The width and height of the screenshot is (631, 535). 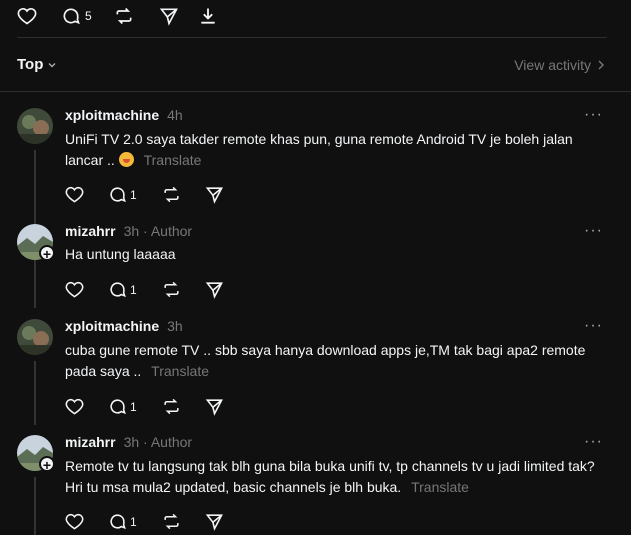 What do you see at coordinates (124, 326) in the screenshot?
I see `username: xploitmachine 3h` at bounding box center [124, 326].